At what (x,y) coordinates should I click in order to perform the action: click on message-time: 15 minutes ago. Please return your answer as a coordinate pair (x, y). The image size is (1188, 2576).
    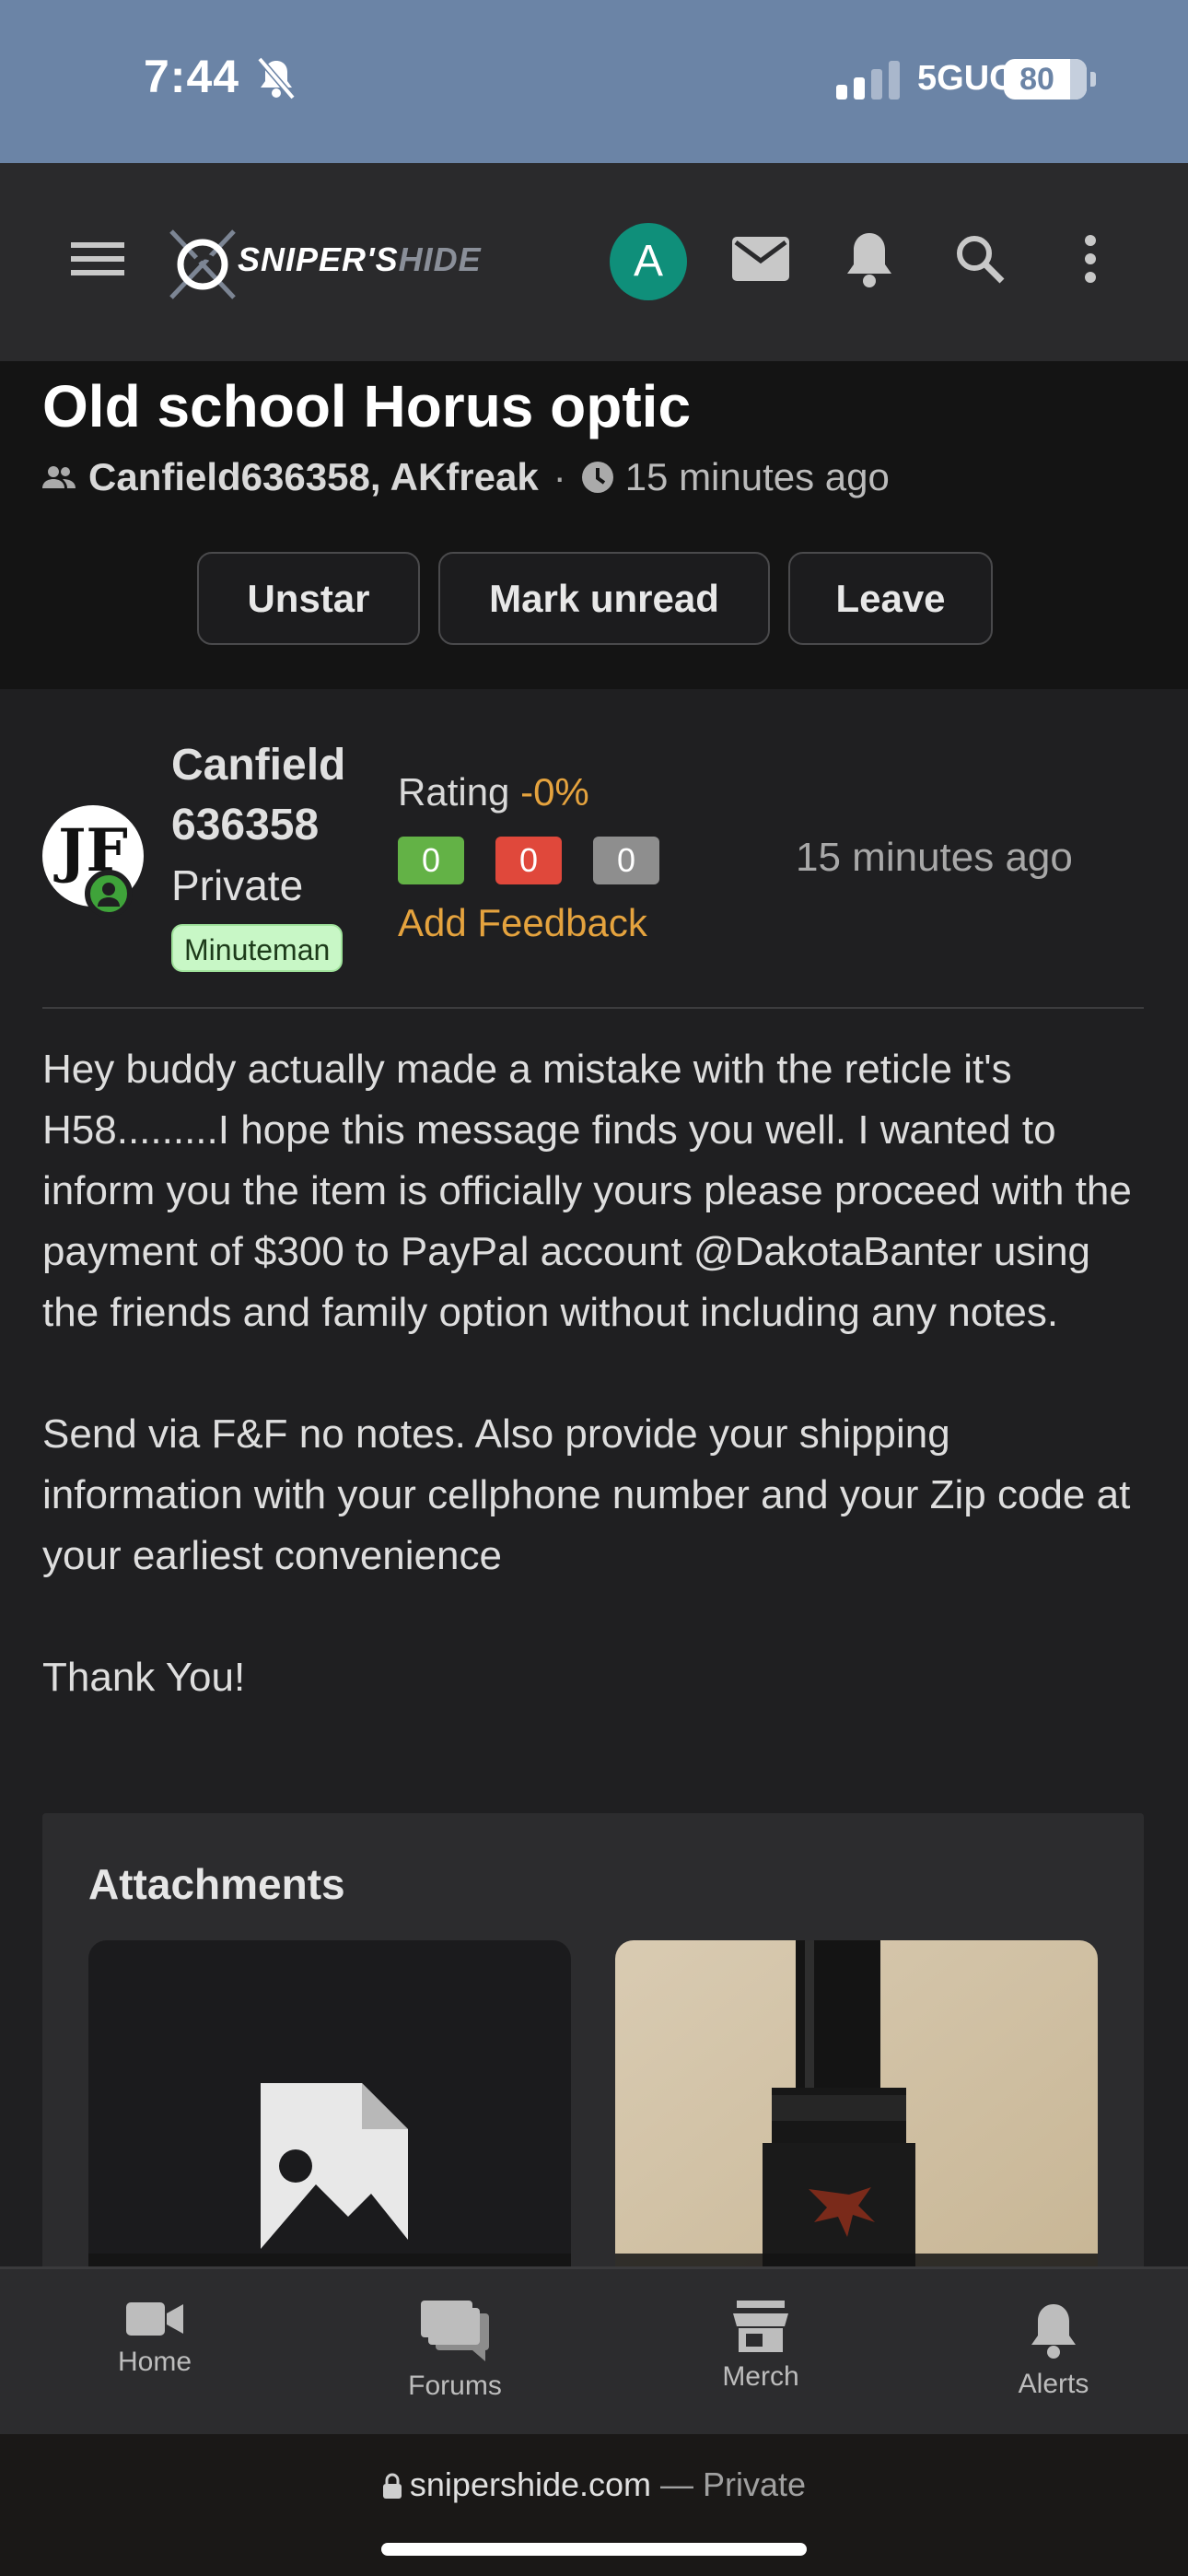
    Looking at the image, I should click on (934, 858).